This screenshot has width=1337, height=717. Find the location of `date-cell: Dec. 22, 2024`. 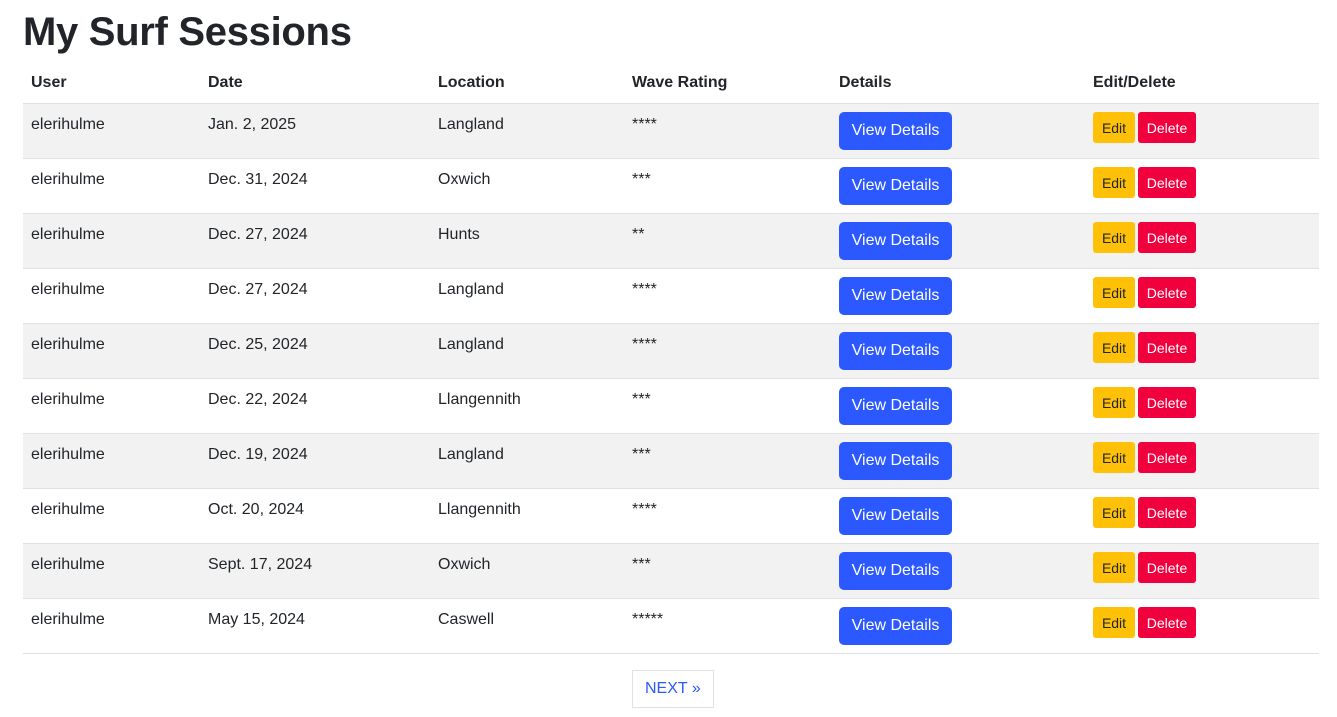

date-cell: Dec. 22, 2024 is located at coordinates (315, 406).